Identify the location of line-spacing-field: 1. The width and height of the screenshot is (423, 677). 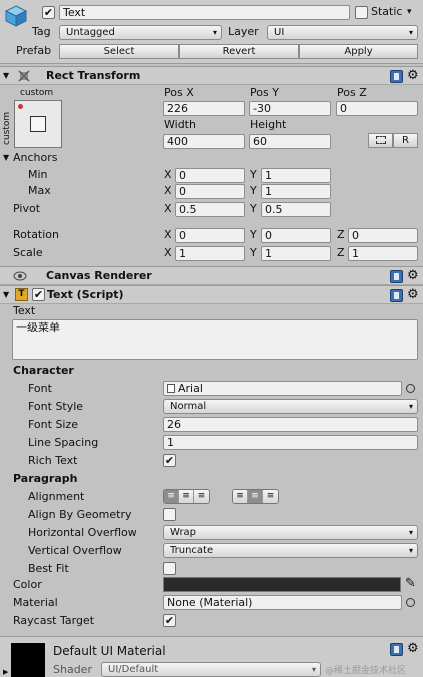
(290, 442).